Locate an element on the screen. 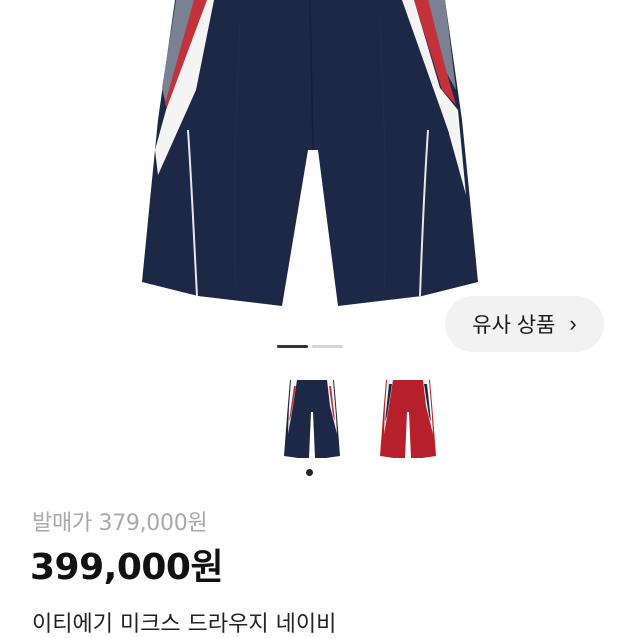  original-price: 발매가 379,000원 is located at coordinates (120, 523).